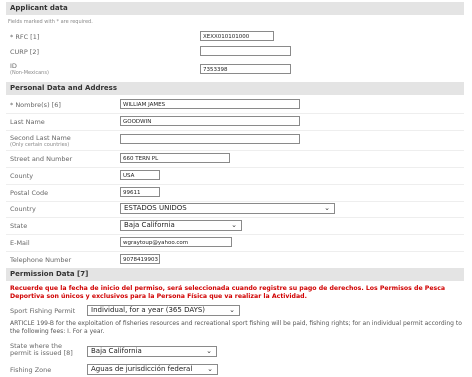  I want to click on last-name-input: GOODWIN, so click(210, 121).